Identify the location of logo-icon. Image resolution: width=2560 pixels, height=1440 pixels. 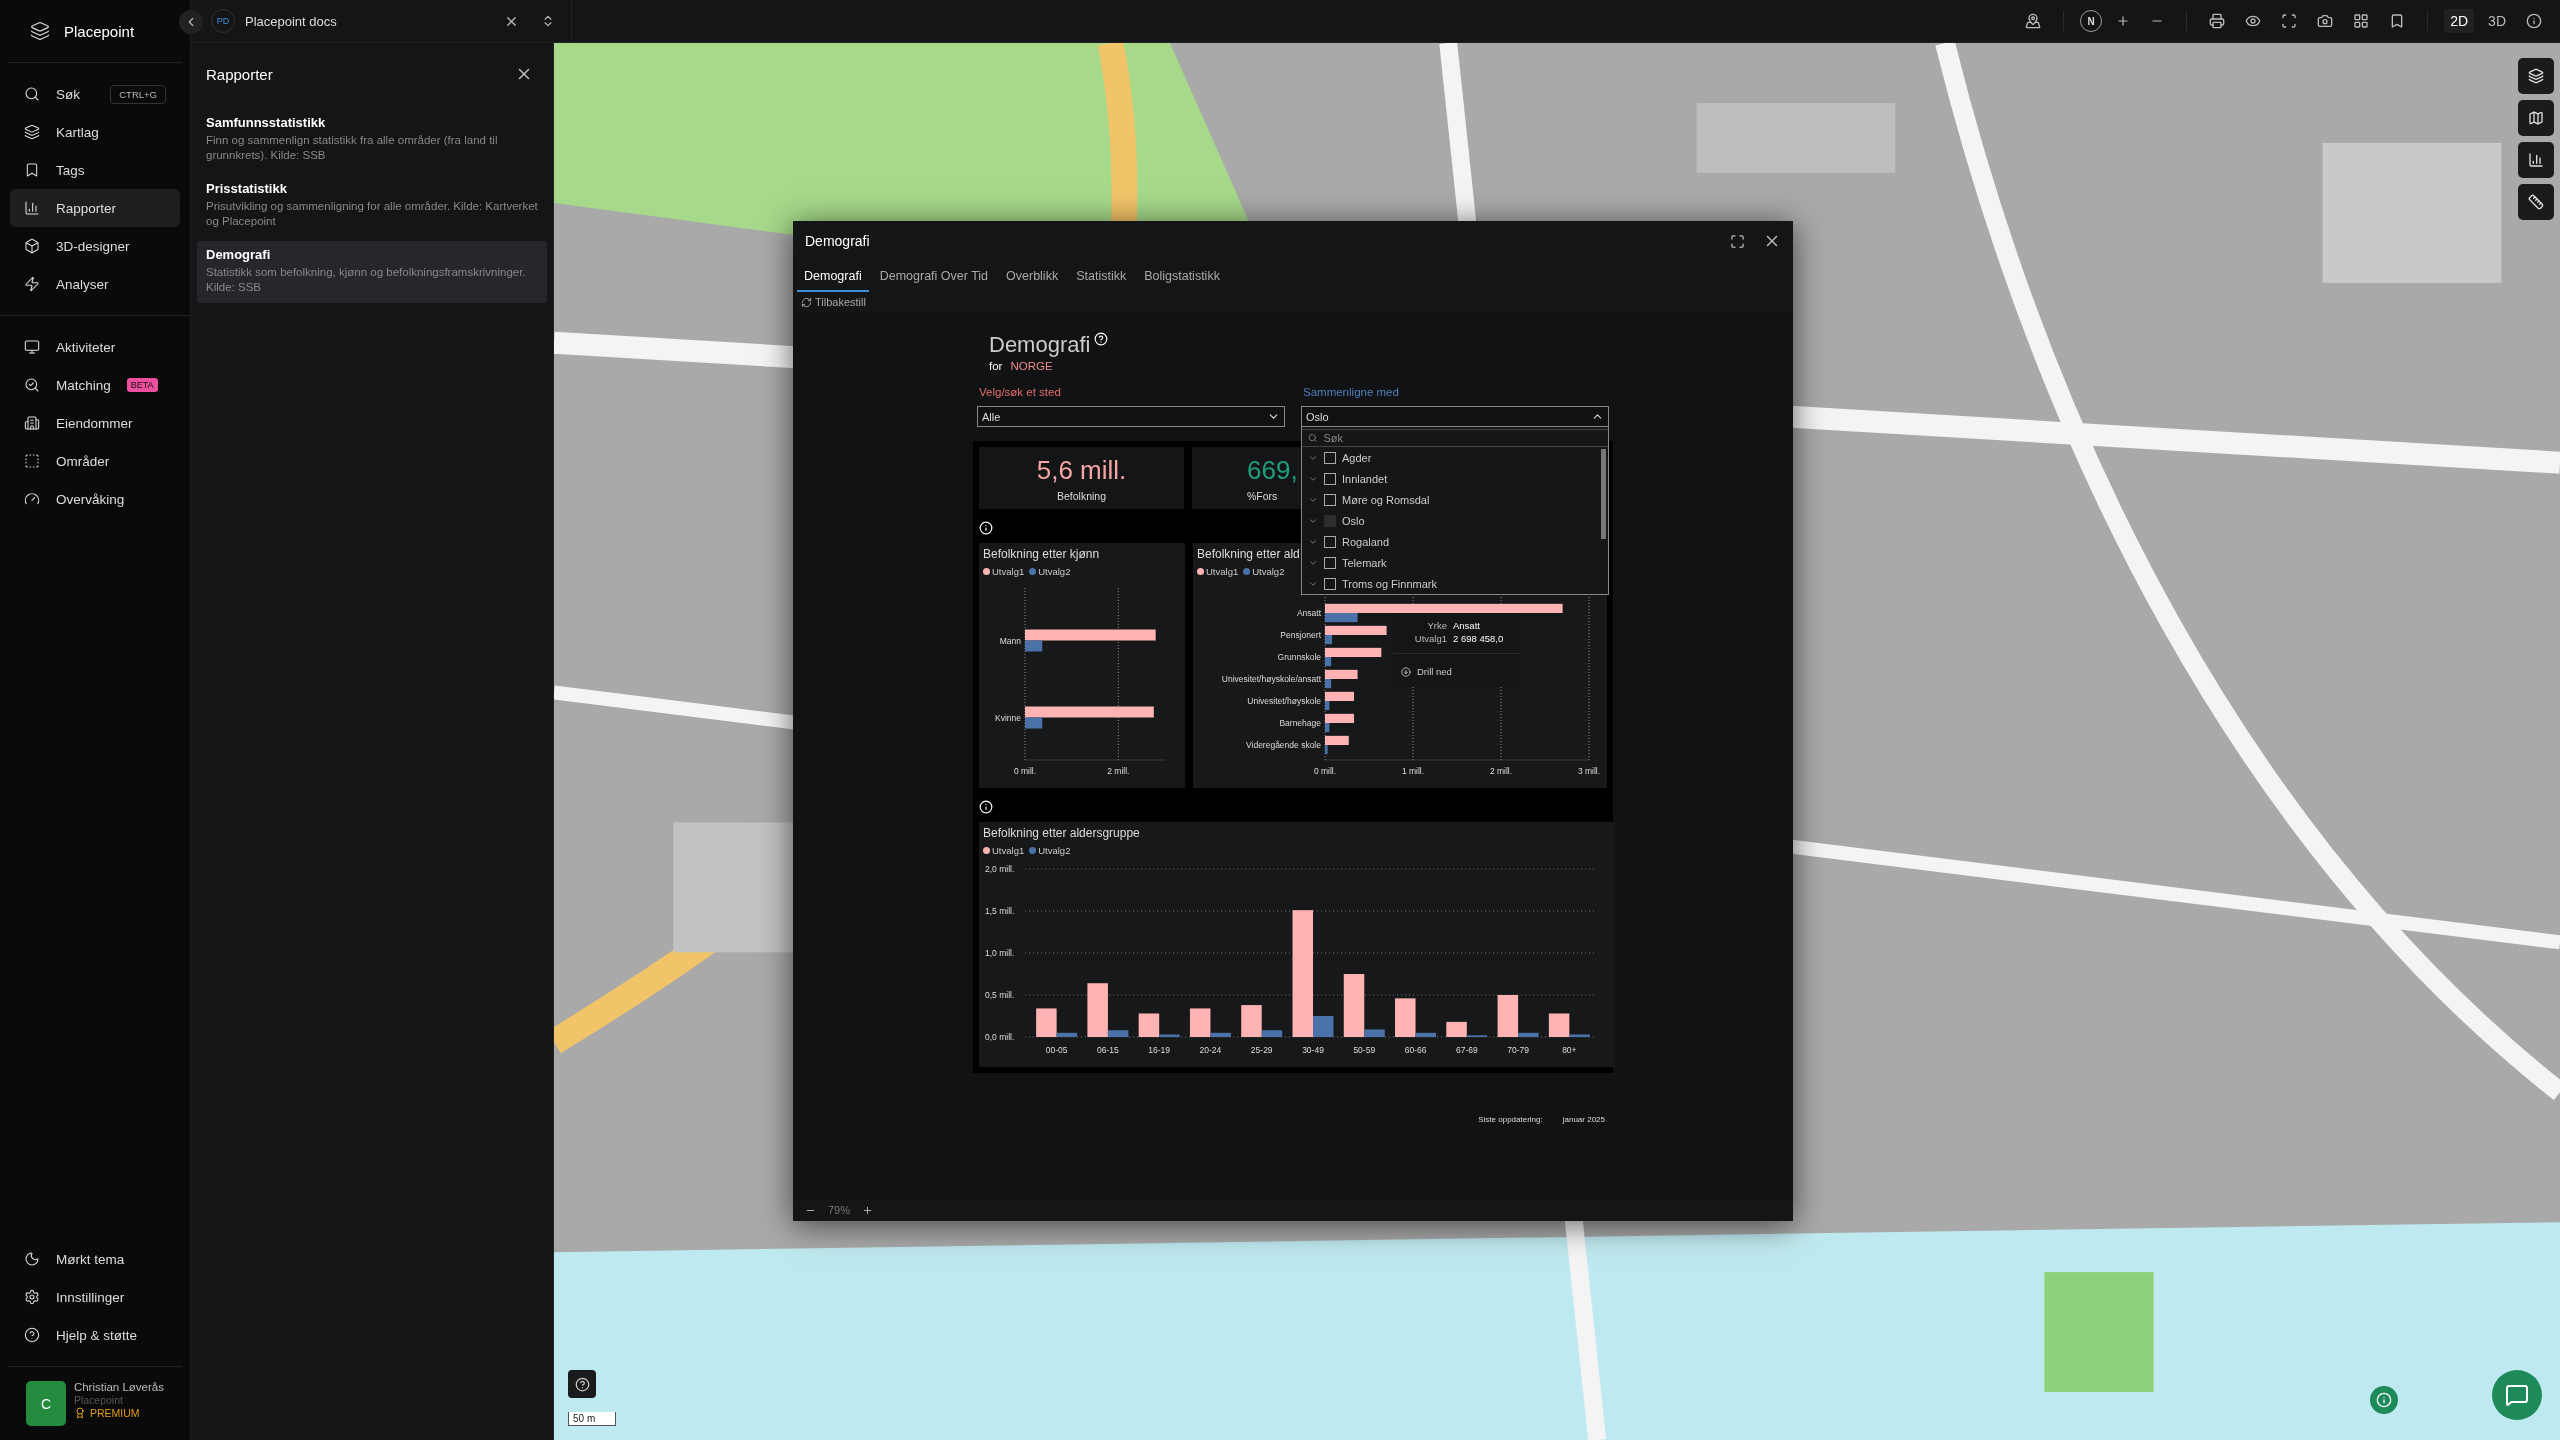
(40, 31).